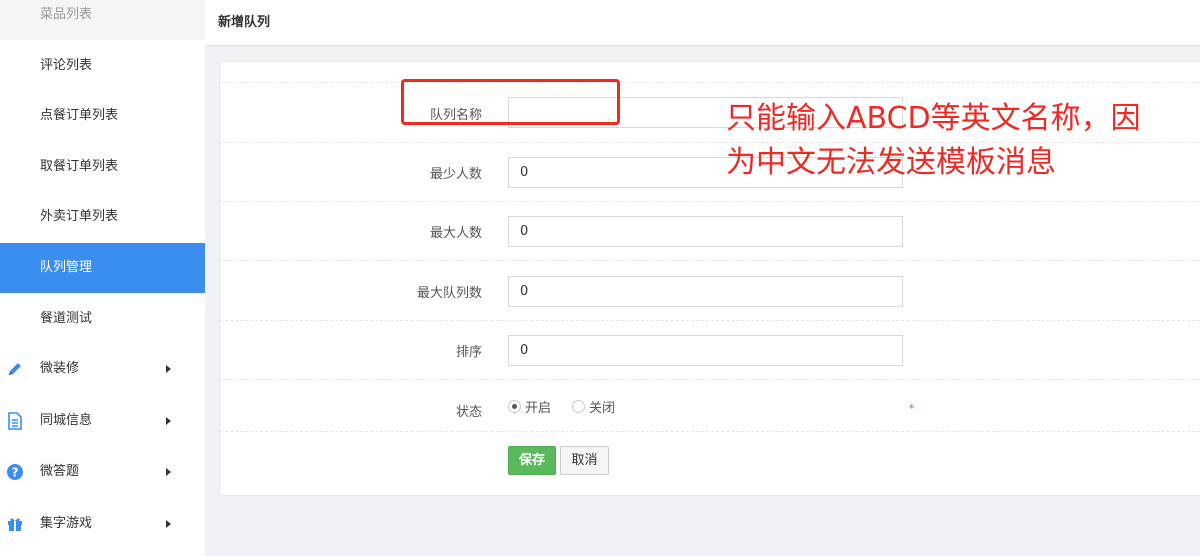 This screenshot has height=556, width=1200. Describe the element at coordinates (468, 352) in the screenshot. I see `sort-order-label: 排序` at that location.